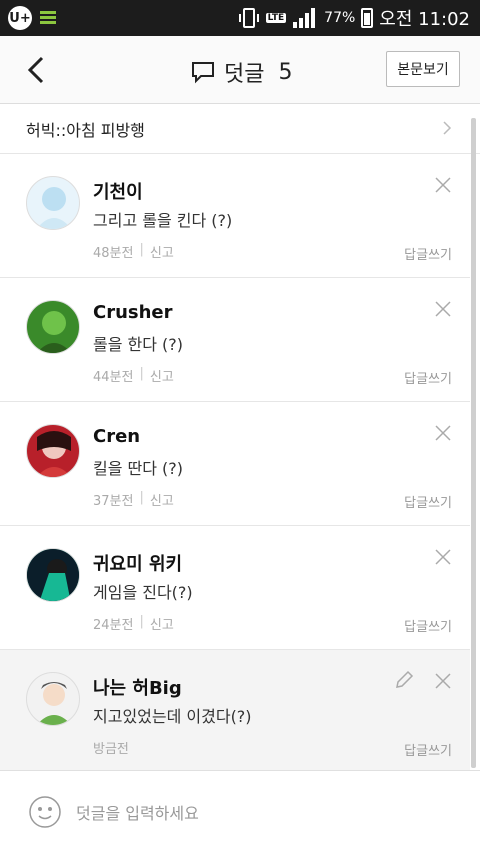 The height and width of the screenshot is (853, 480). Describe the element at coordinates (172, 716) in the screenshot. I see `comment-text: 지고있었는데 이겼다(?)` at that location.